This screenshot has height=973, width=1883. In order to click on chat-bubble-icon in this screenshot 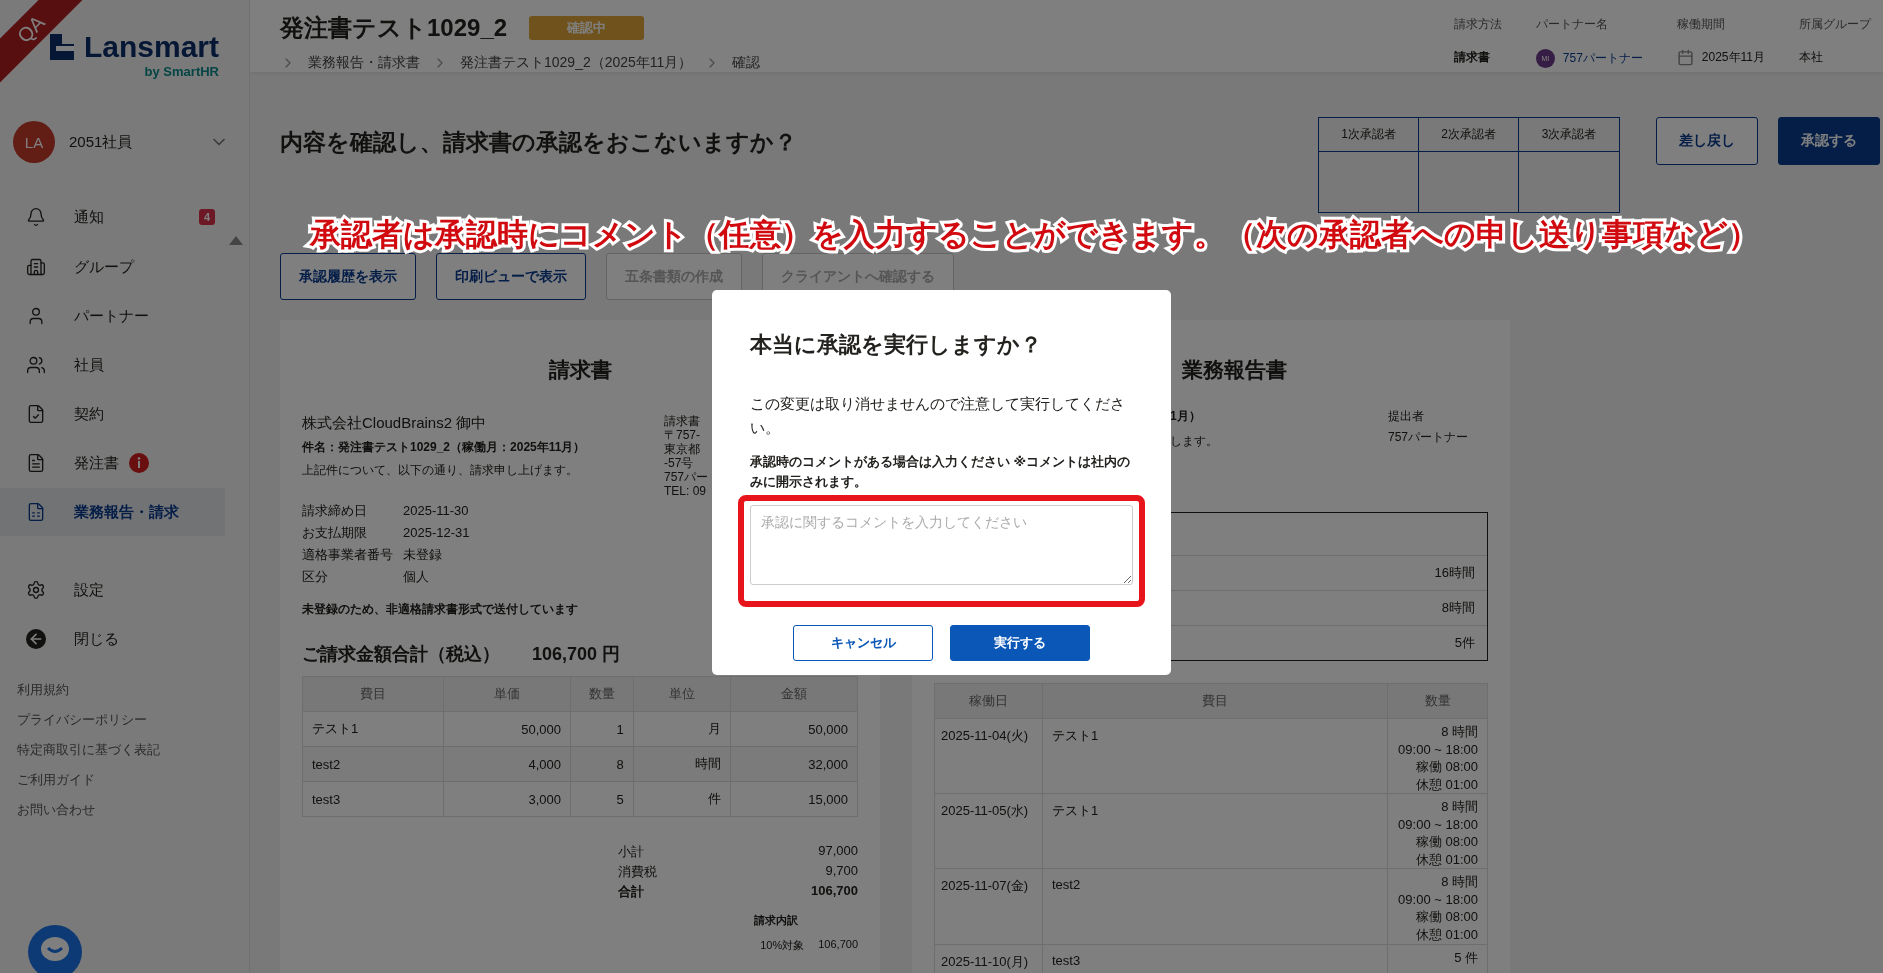, I will do `click(55, 950)`.